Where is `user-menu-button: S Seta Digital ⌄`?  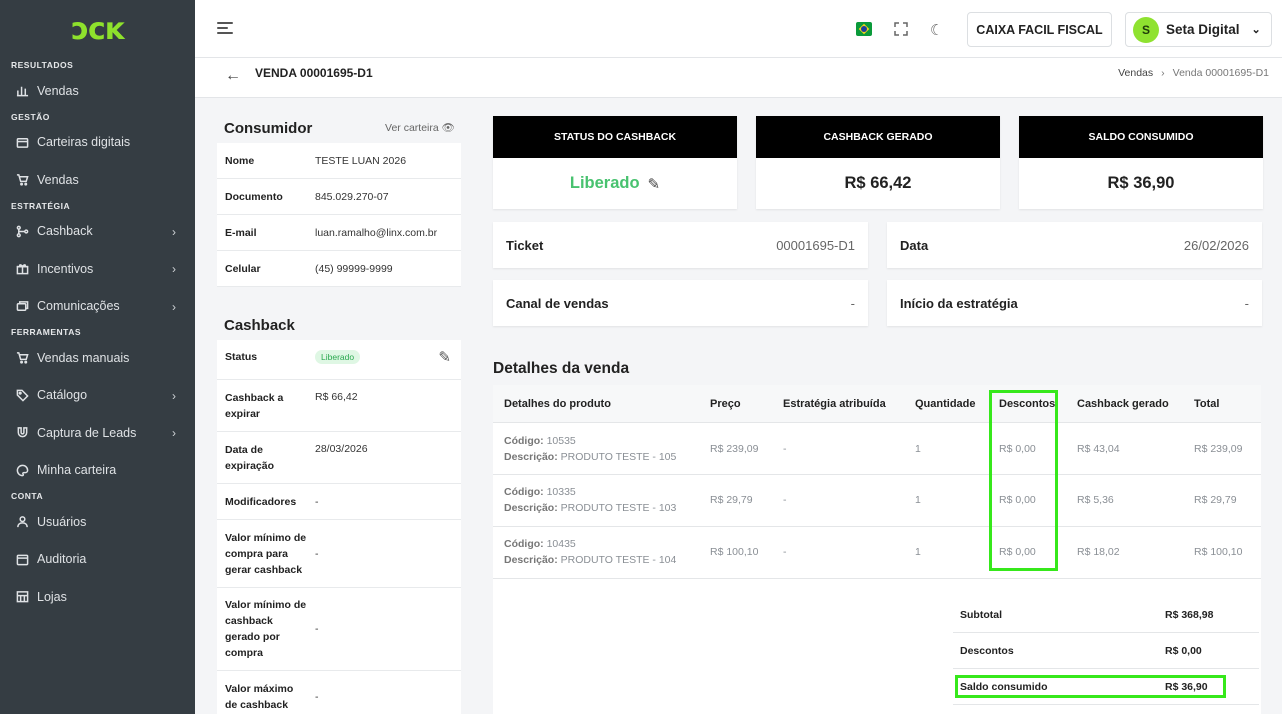 user-menu-button: S Seta Digital ⌄ is located at coordinates (1198, 29).